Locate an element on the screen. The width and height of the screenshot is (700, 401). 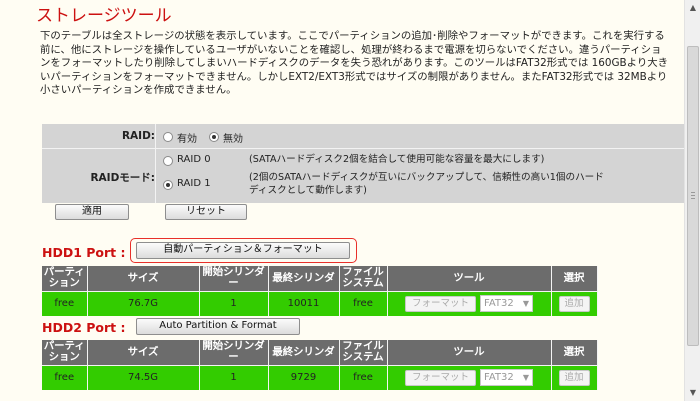
hdd2-auto-partition-button: Auto Partition & Format is located at coordinates (218, 326).